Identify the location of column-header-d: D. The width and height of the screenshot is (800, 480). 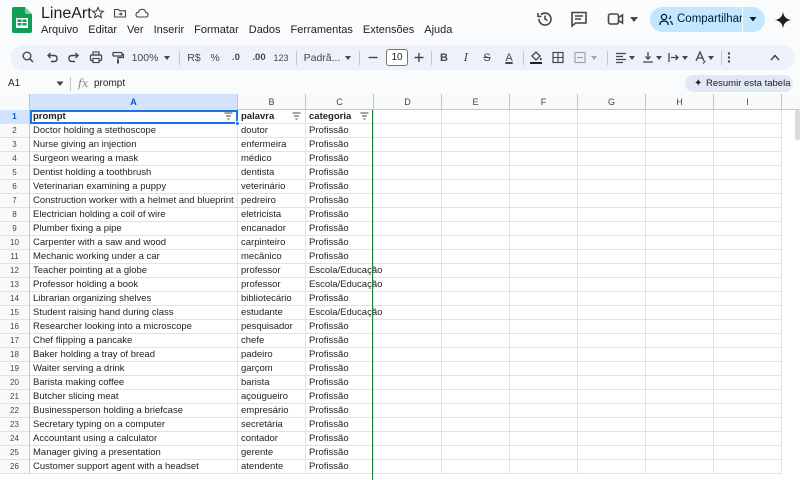
(408, 102).